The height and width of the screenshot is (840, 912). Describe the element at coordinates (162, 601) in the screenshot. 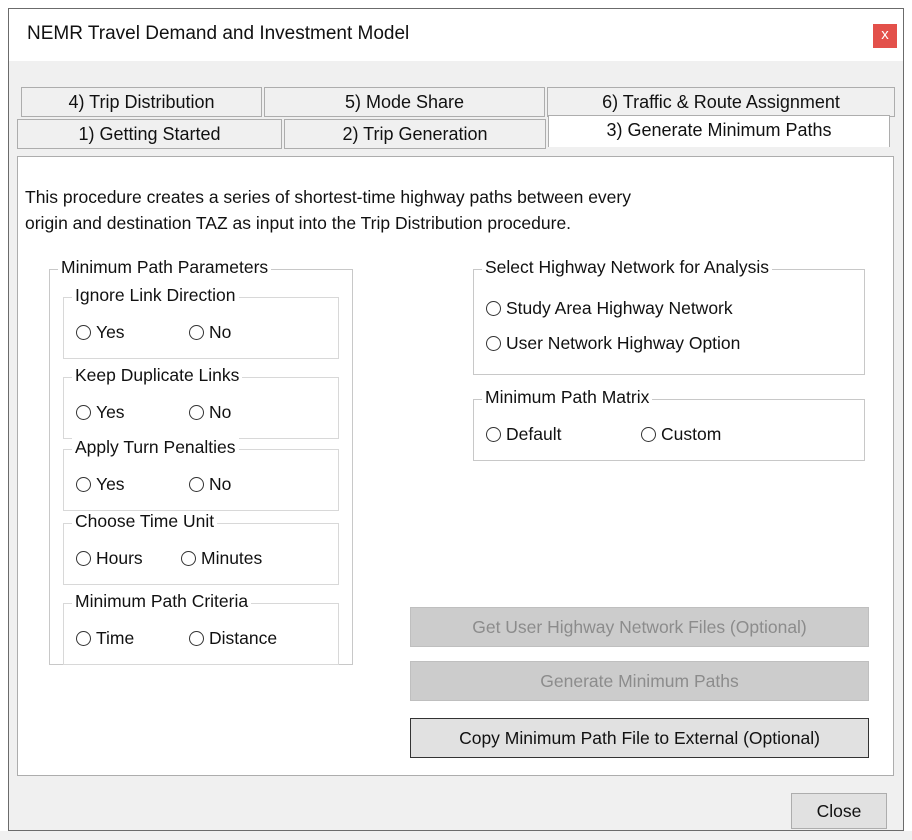

I see `min-path-criteria-title: Minimum Path Criteria` at that location.